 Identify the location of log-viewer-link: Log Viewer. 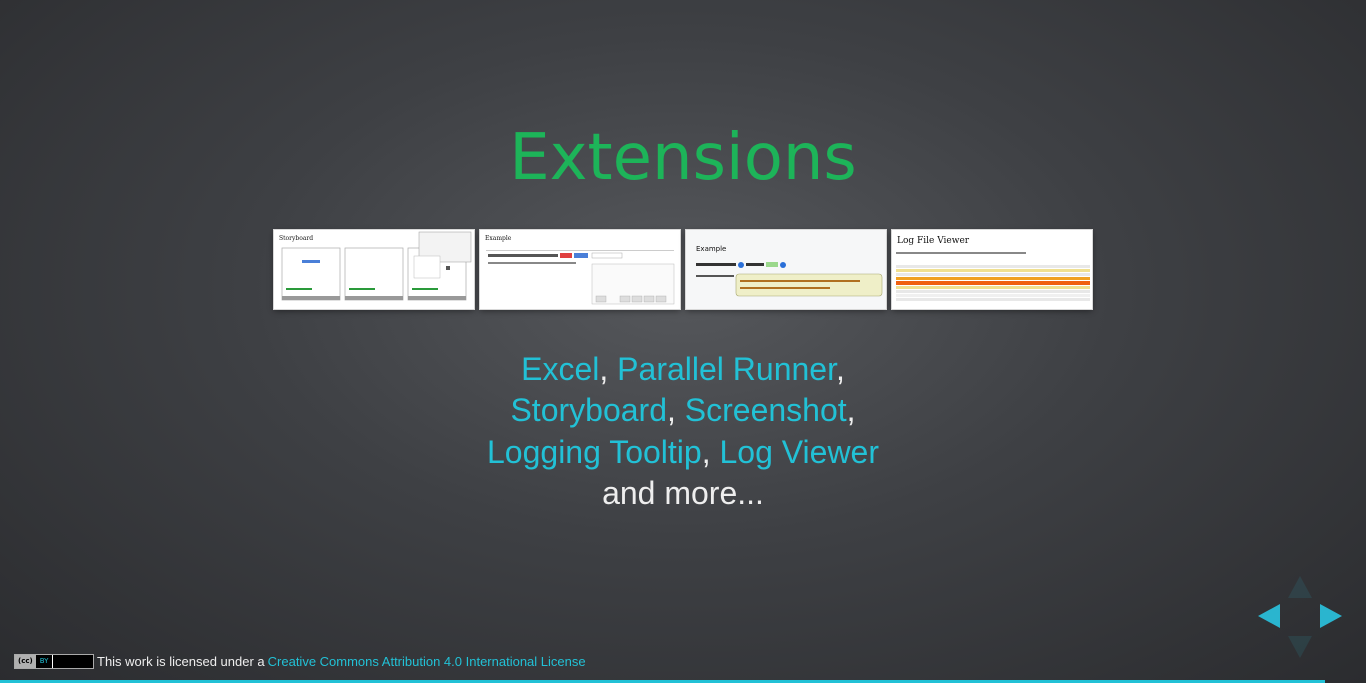
(799, 452).